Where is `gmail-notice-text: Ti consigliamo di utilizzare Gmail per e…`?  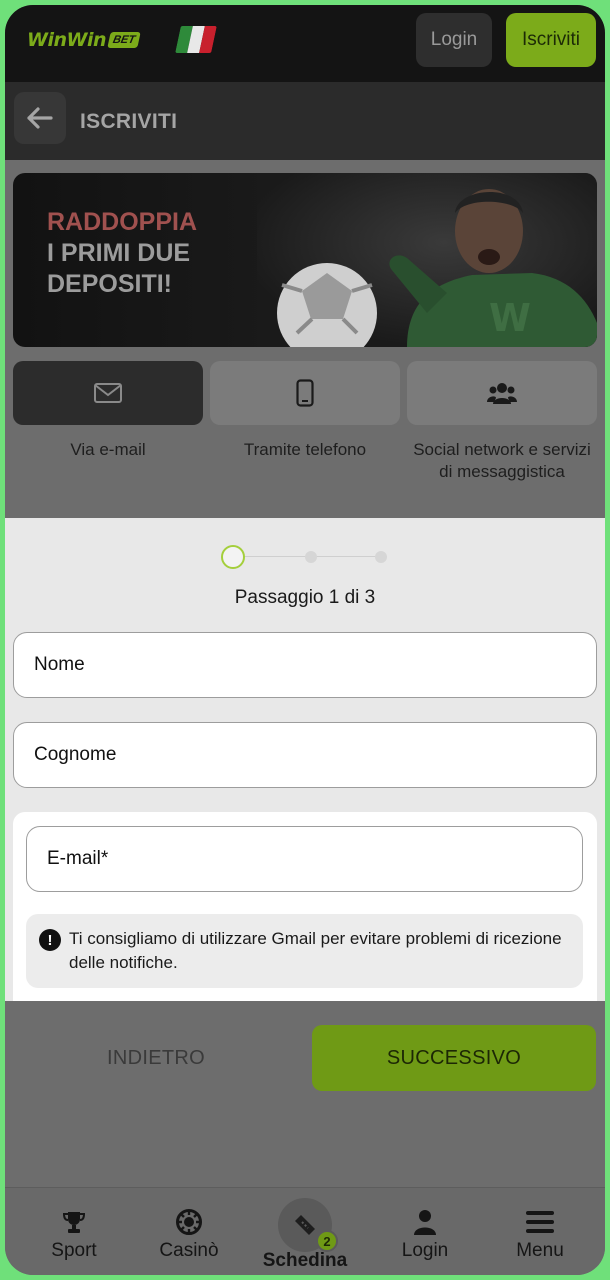 gmail-notice-text: Ti consigliamo di utilizzare Gmail per e… is located at coordinates (315, 950).